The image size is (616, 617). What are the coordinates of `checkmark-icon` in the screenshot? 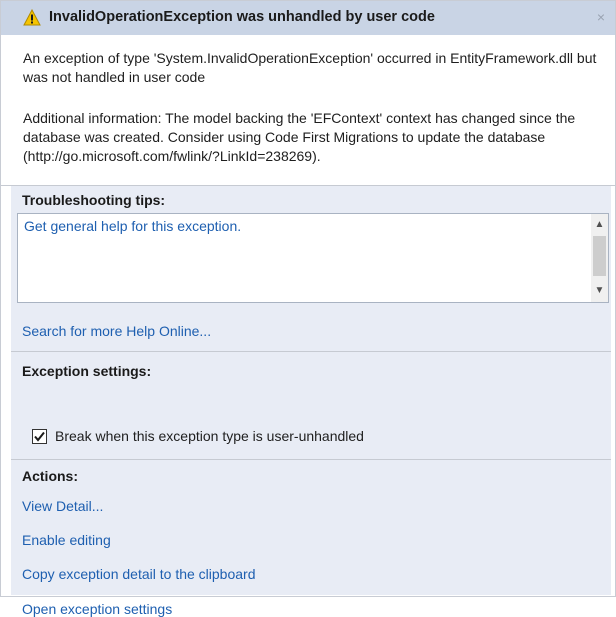 It's located at (39, 436).